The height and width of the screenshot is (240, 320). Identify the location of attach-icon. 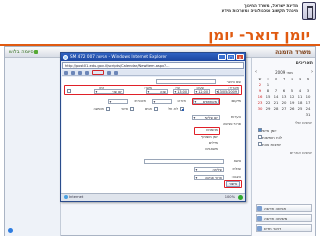
(73, 72).